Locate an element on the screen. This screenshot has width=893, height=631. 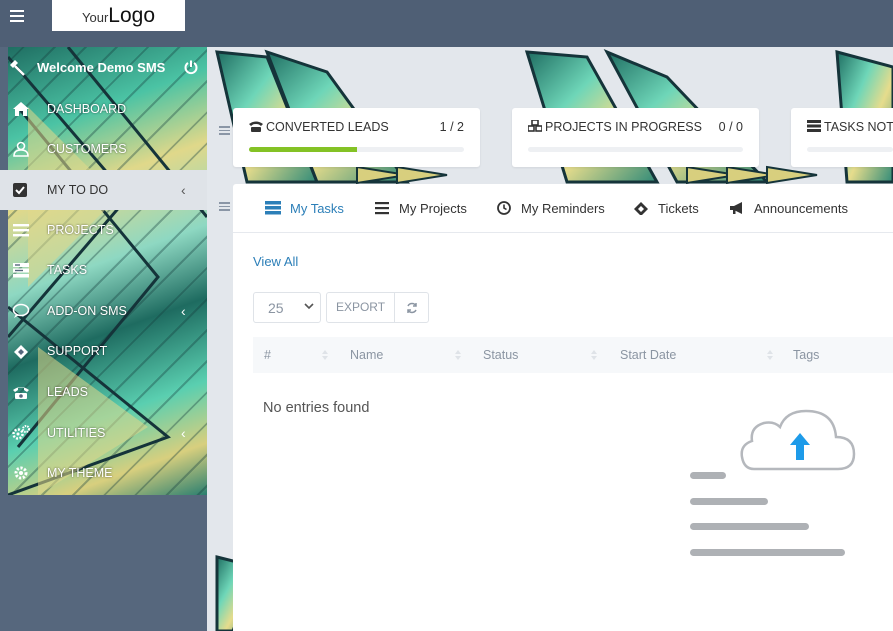
view-all-link: View All is located at coordinates (275, 261).